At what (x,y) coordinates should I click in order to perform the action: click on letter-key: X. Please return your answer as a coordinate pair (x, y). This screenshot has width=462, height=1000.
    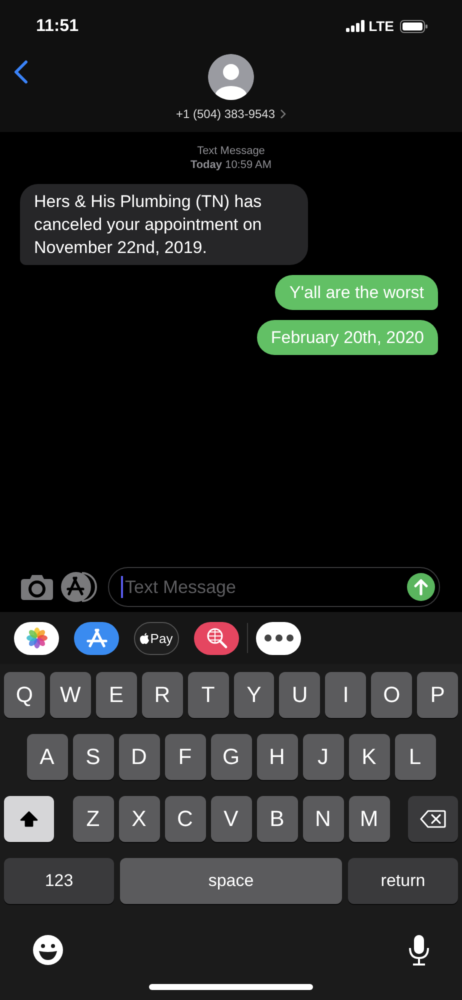
    Looking at the image, I should click on (139, 819).